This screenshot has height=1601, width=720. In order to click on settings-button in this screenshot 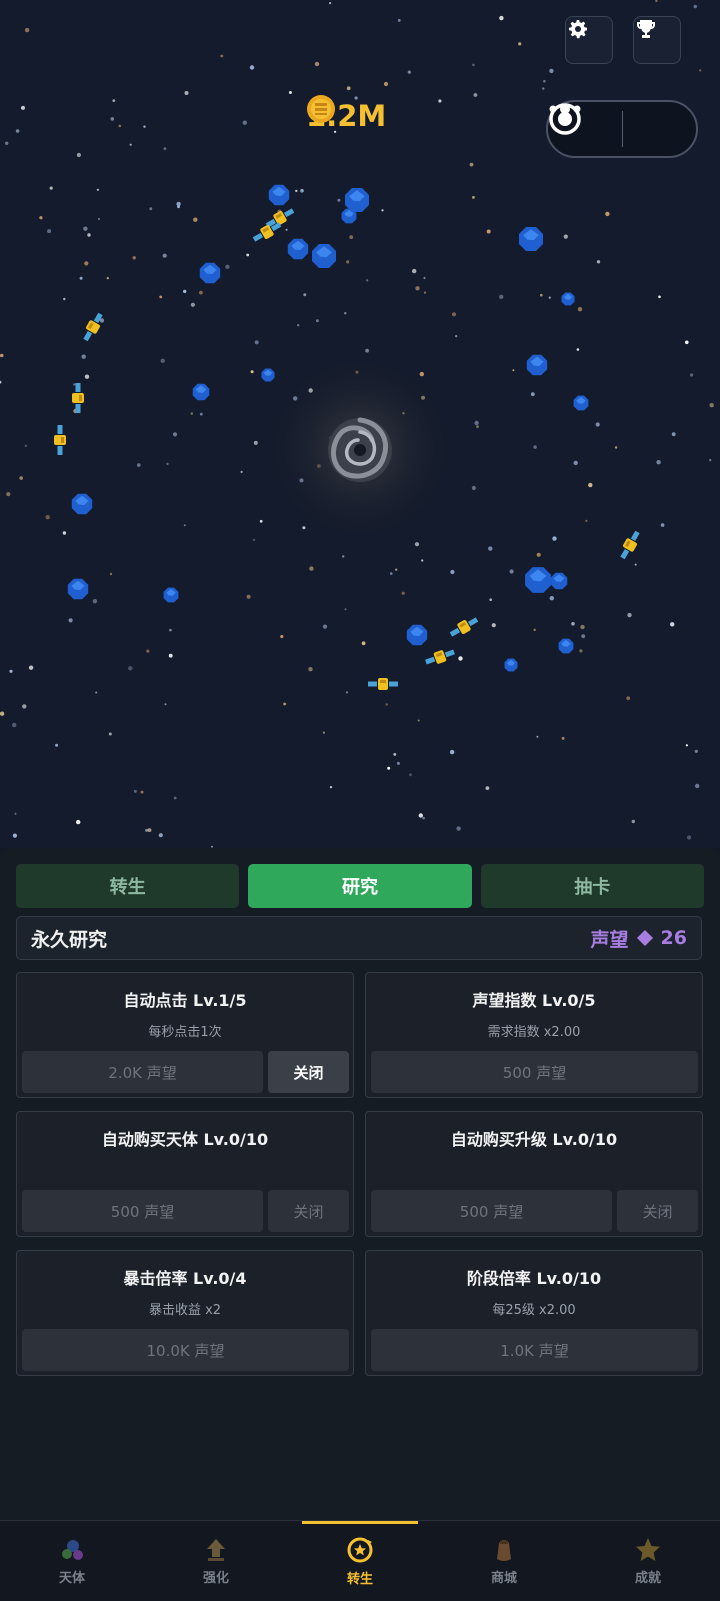, I will do `click(589, 40)`.